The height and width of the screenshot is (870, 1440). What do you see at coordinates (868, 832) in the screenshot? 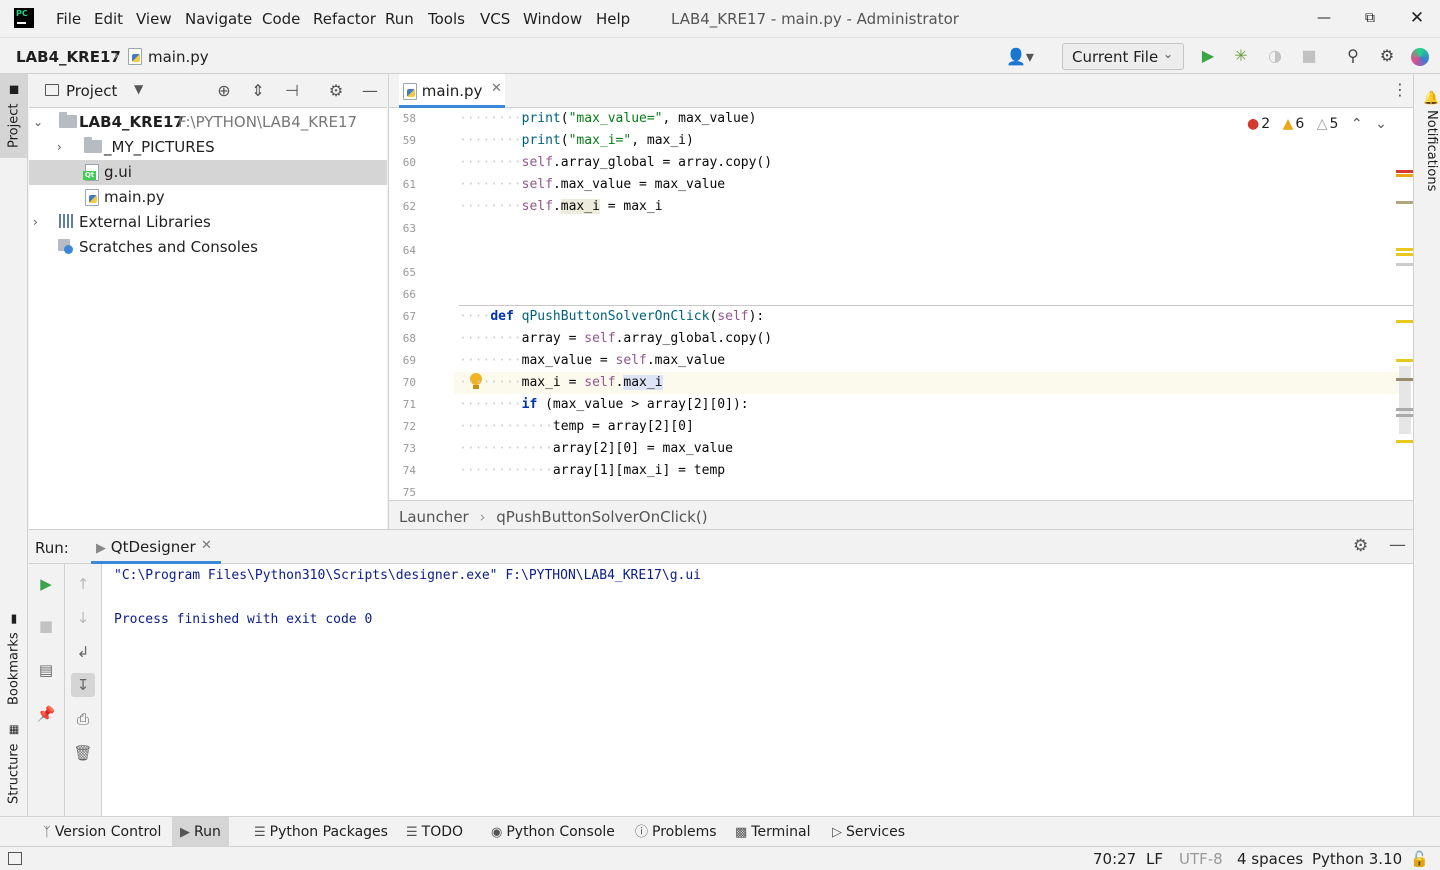
I see `tab-services: ▷ Services` at bounding box center [868, 832].